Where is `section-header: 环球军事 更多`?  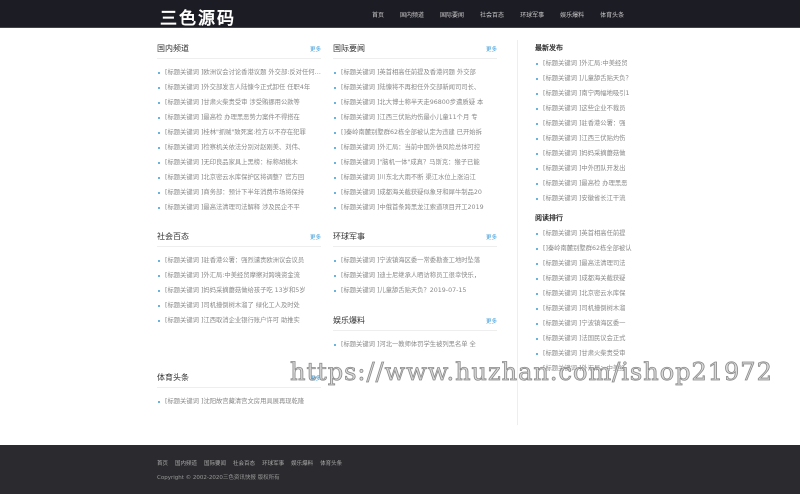
section-header: 环球军事 更多 is located at coordinates (415, 239).